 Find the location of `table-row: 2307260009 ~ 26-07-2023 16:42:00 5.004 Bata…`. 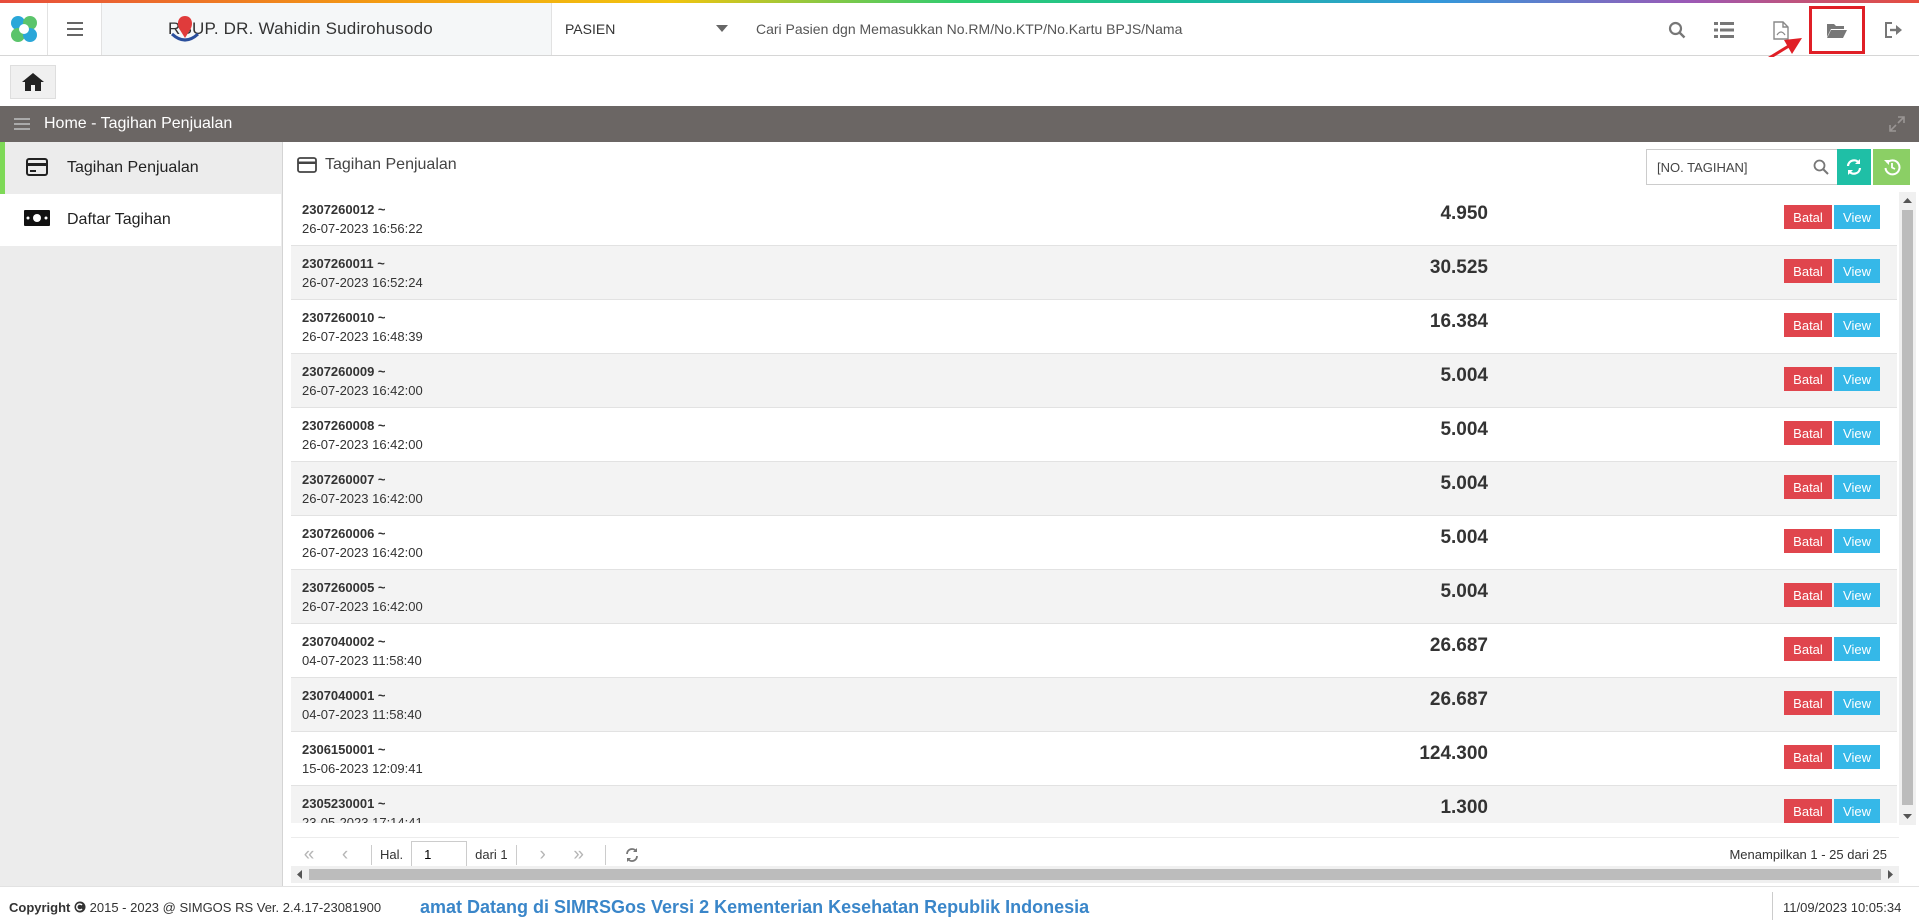

table-row: 2307260009 ~ 26-07-2023 16:42:00 5.004 Bata… is located at coordinates (1094, 381).